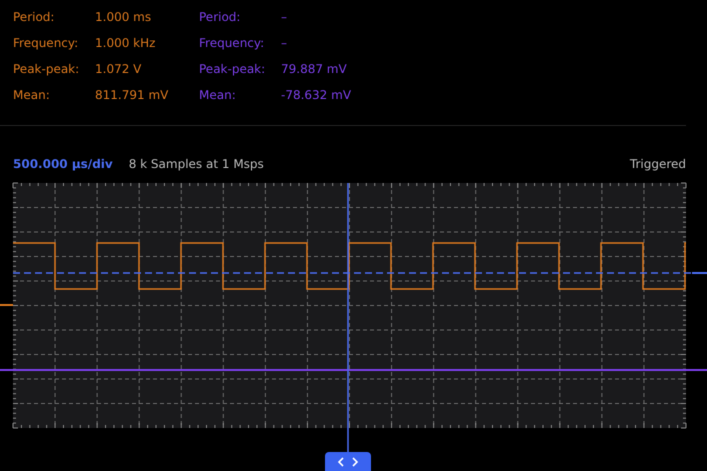 The width and height of the screenshot is (707, 471). What do you see at coordinates (118, 69) in the screenshot?
I see `measurement-value: 1.072 V` at bounding box center [118, 69].